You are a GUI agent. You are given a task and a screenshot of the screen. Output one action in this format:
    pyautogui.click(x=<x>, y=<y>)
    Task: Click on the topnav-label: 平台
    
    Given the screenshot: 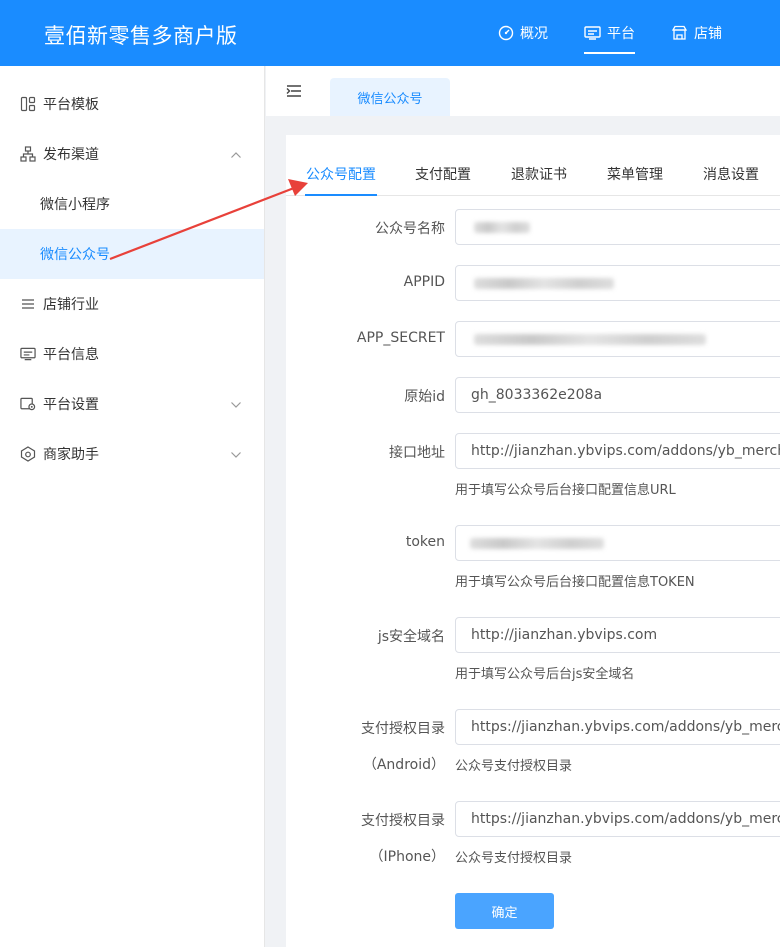 What is the action you would take?
    pyautogui.click(x=621, y=34)
    